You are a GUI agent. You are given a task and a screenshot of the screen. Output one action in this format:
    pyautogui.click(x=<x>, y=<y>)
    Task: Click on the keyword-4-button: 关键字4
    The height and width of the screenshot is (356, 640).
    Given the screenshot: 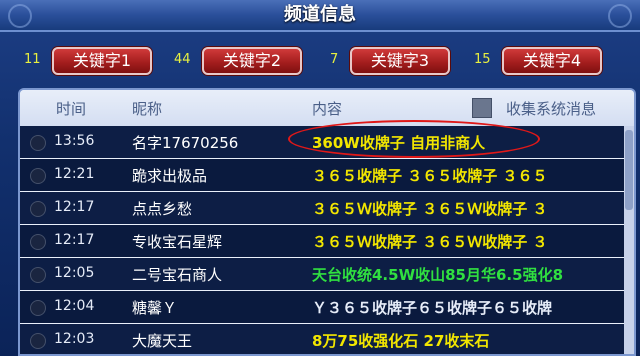 What is the action you would take?
    pyautogui.click(x=552, y=61)
    